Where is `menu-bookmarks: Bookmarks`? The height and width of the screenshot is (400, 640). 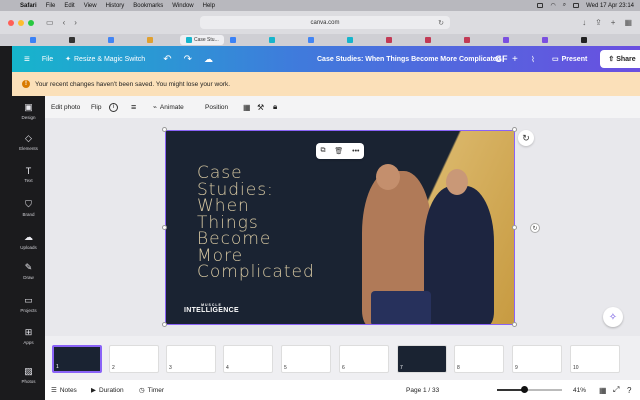 menu-bookmarks: Bookmarks is located at coordinates (148, 6).